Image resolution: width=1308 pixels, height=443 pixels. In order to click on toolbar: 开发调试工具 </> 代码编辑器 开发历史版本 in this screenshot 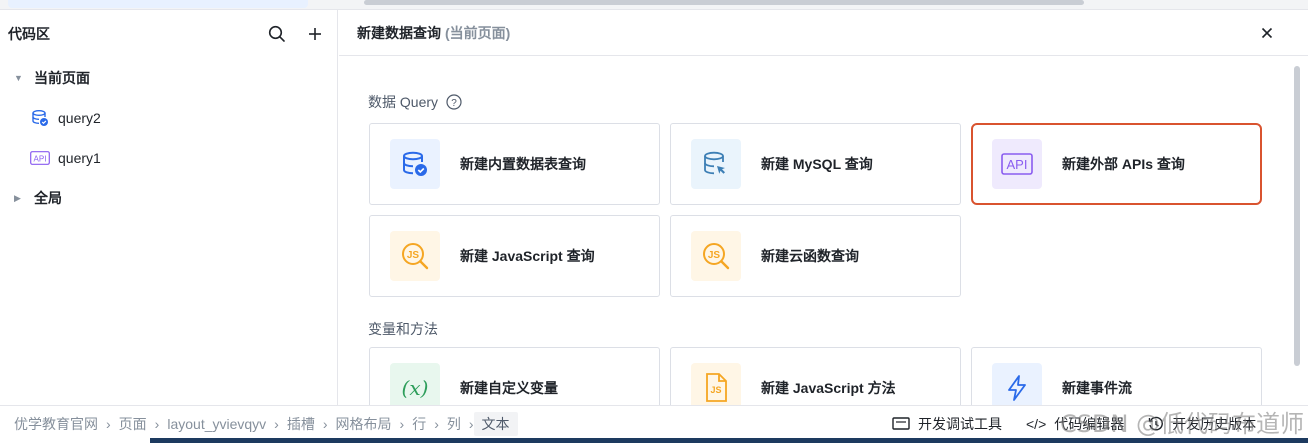, I will do `click(1086, 424)`.